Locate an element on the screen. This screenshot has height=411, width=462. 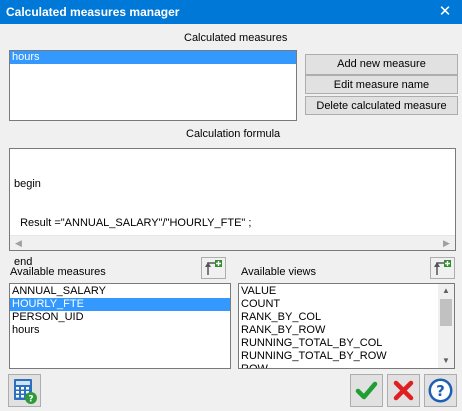
calculated-measure-item: hours is located at coordinates (153, 57).